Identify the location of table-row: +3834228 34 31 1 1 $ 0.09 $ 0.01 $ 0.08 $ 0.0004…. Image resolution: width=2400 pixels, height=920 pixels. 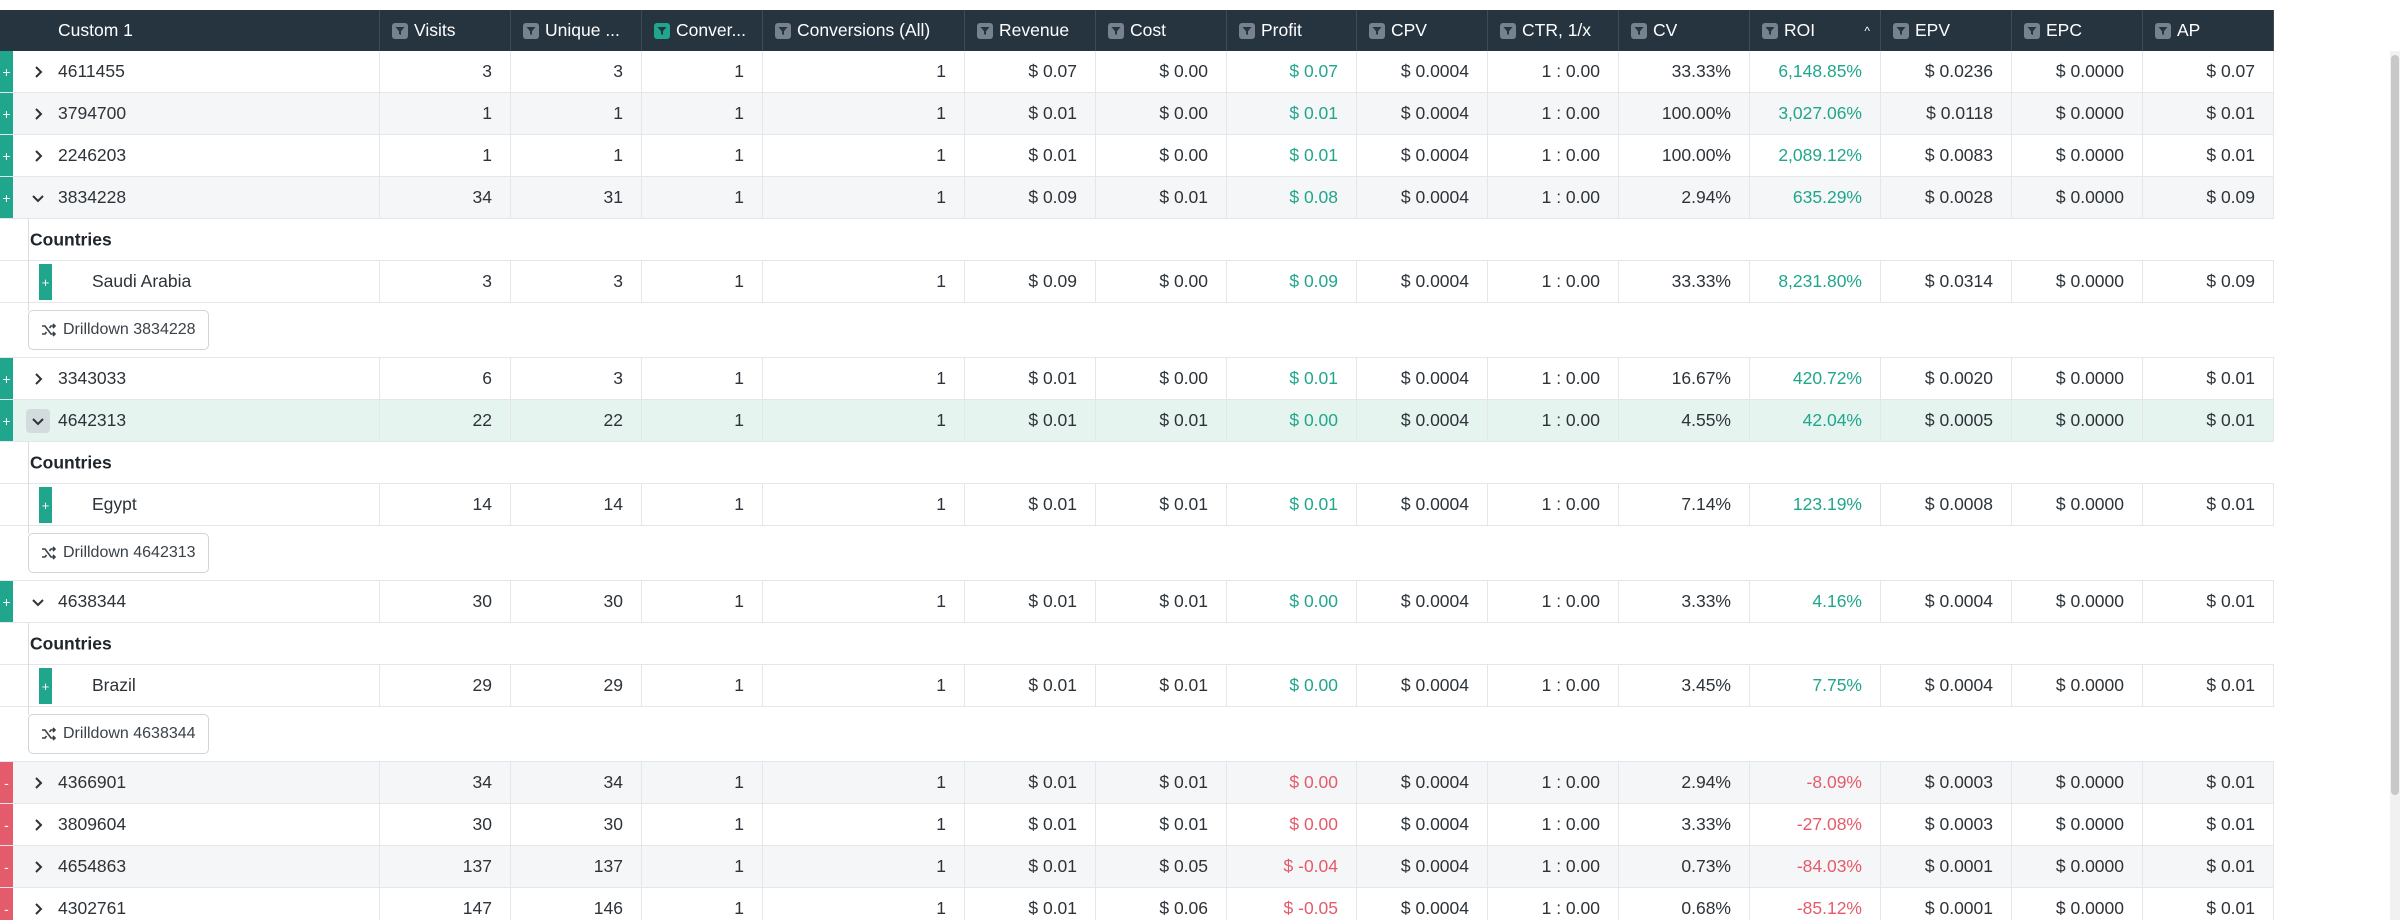
(1137, 198).